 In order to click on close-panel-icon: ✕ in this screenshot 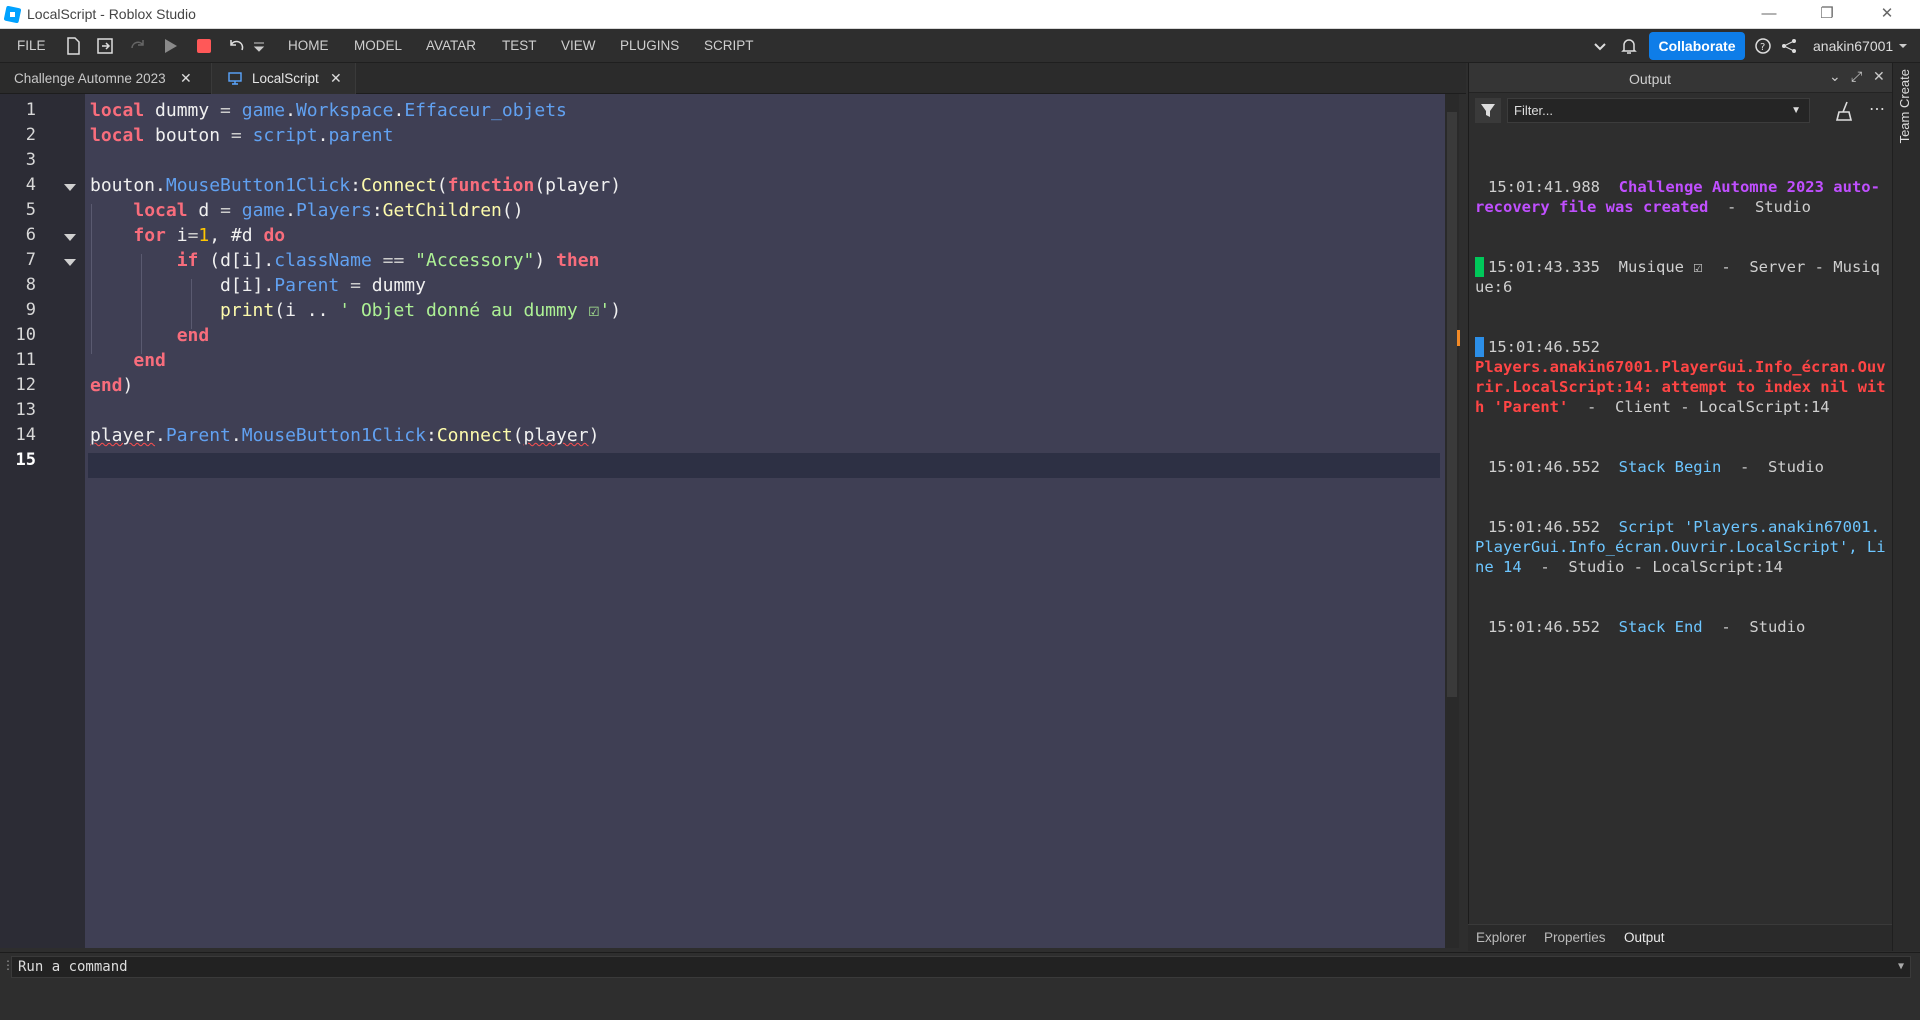, I will do `click(1879, 76)`.